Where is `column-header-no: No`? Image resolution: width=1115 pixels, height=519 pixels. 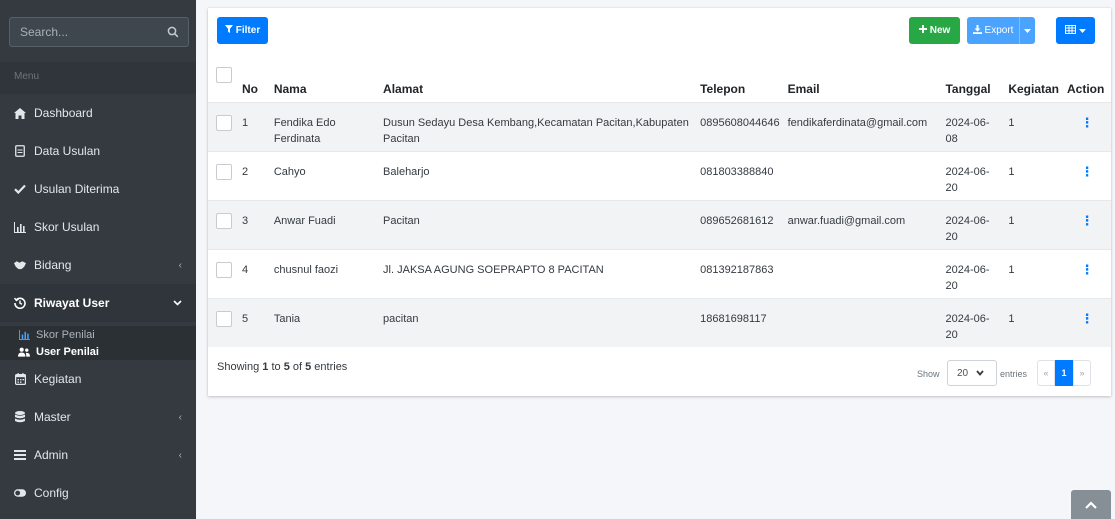 column-header-no: No is located at coordinates (254, 76).